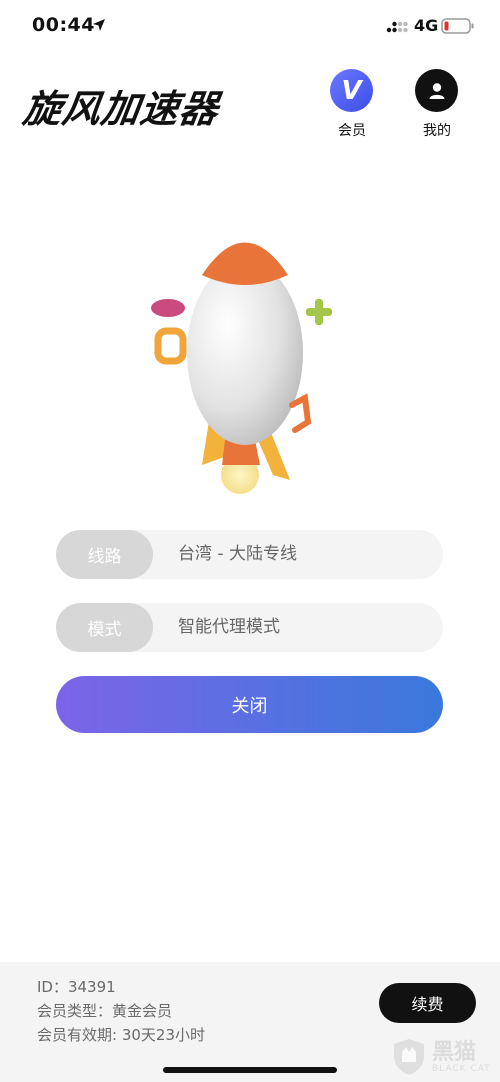 This screenshot has height=1082, width=500. Describe the element at coordinates (427, 1003) in the screenshot. I see `renew-button: 续费` at that location.